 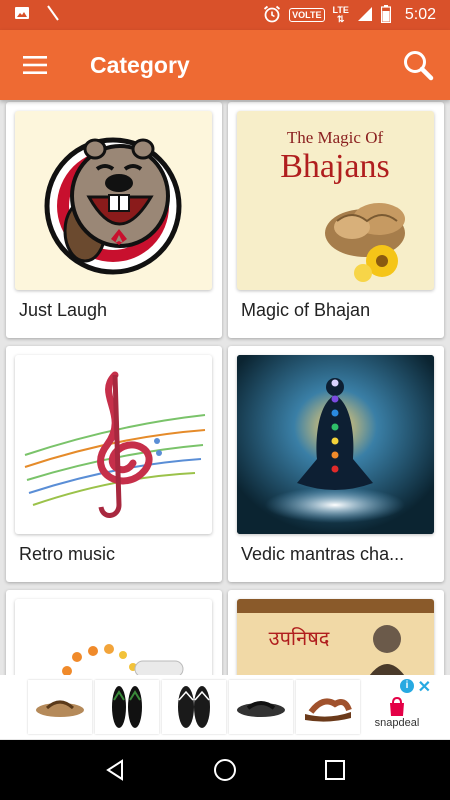 I want to click on category-label: Just Laugh, so click(x=63, y=310).